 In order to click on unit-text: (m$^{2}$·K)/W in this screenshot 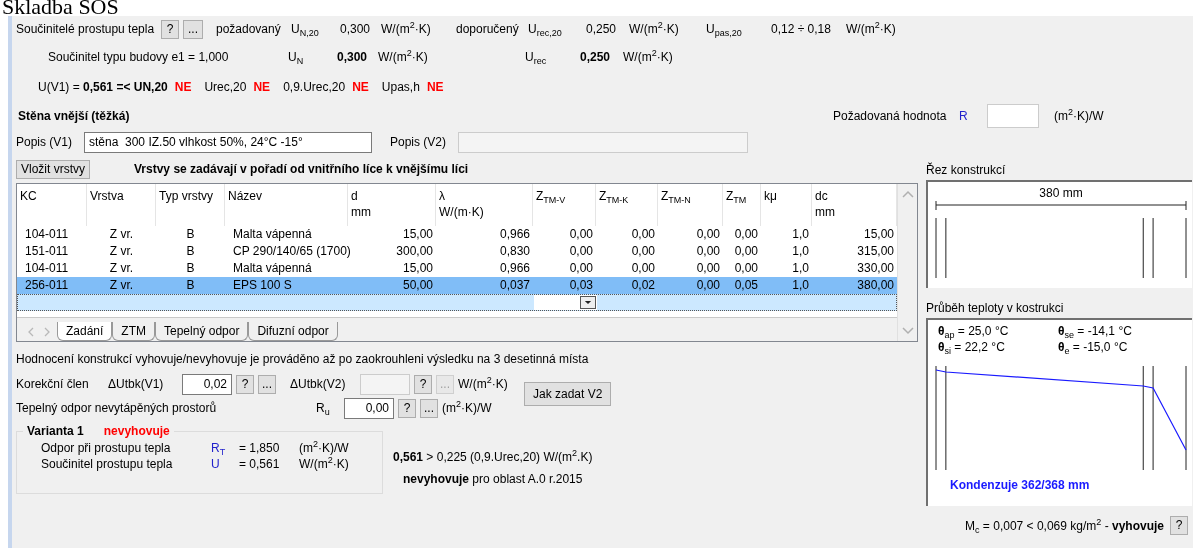, I will do `click(324, 448)`.